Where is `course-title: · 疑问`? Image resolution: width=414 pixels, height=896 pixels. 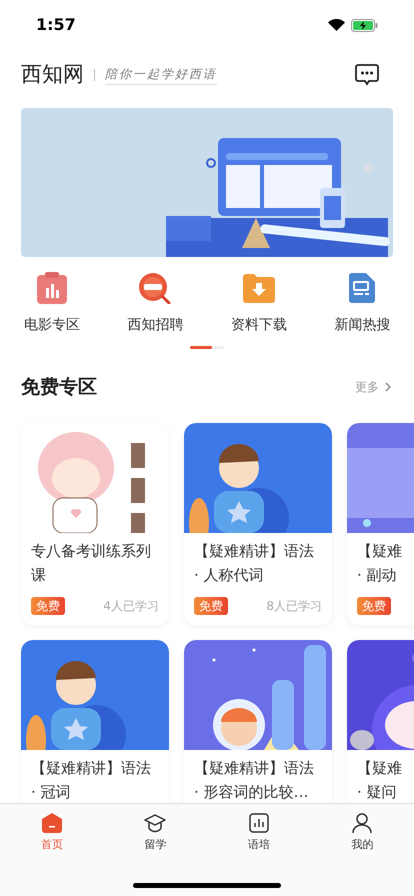 course-title: · 疑问 is located at coordinates (377, 792).